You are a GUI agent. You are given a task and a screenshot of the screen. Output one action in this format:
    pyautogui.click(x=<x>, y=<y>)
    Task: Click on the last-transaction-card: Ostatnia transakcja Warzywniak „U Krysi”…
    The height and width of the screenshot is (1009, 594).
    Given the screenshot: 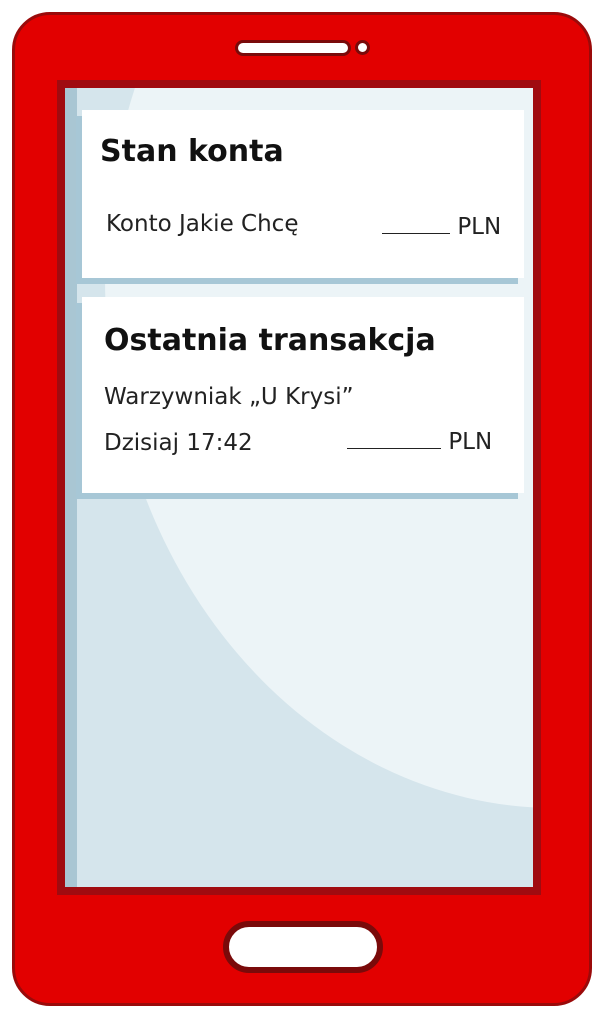 What is the action you would take?
    pyautogui.click(x=303, y=395)
    